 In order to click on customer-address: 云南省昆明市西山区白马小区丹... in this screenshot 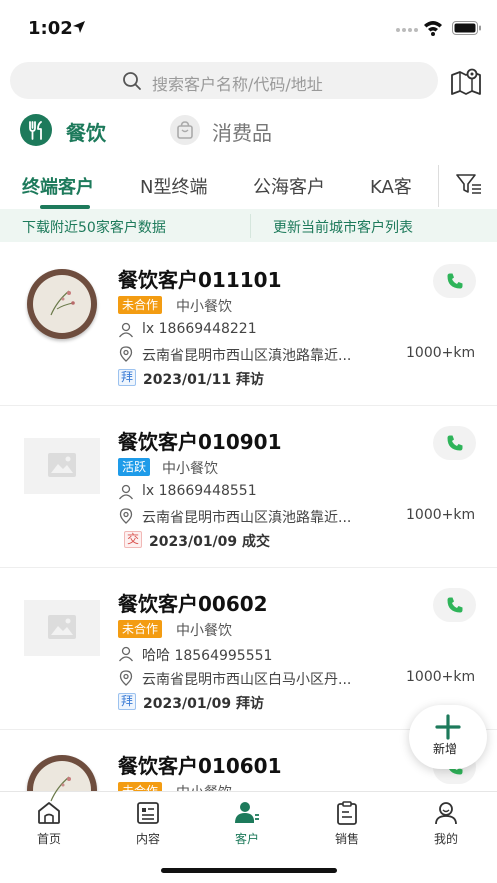, I will do `click(247, 680)`.